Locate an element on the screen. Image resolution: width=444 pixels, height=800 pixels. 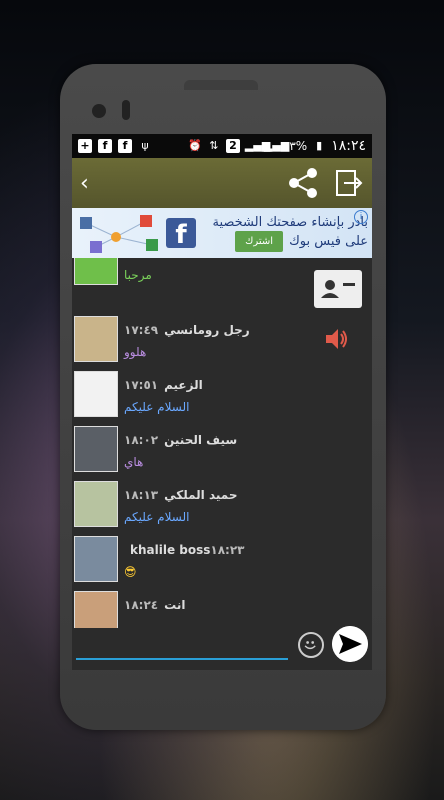
ad-info-icon: i is located at coordinates (361, 217).